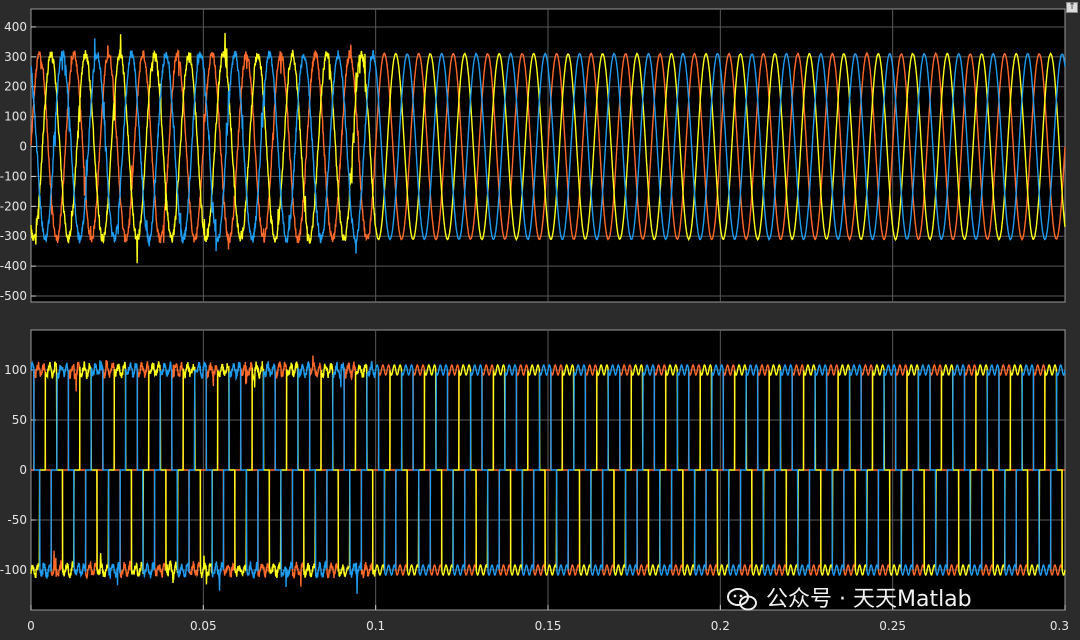 The height and width of the screenshot is (640, 1080). I want to click on y-tick-label: -500, so click(13, 296).